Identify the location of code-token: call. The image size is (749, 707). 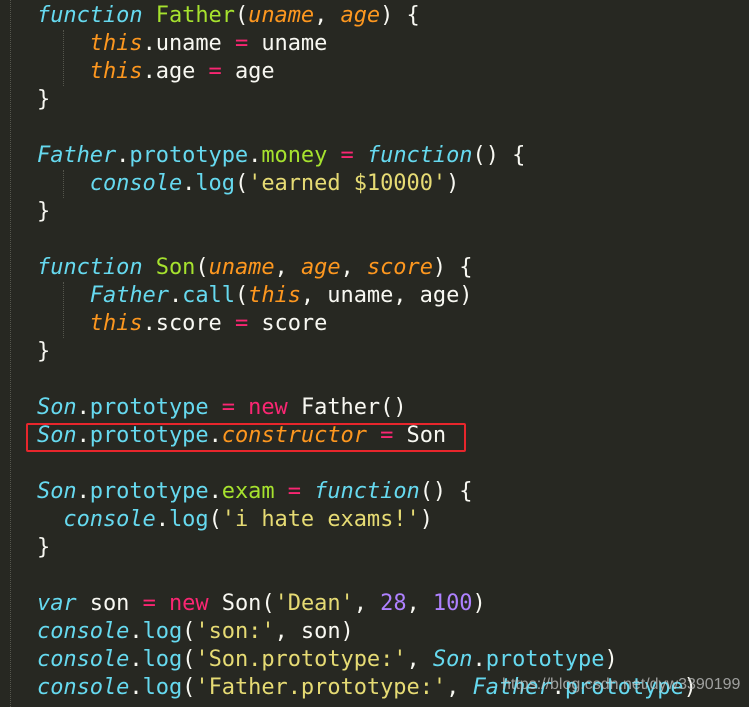
(208, 295).